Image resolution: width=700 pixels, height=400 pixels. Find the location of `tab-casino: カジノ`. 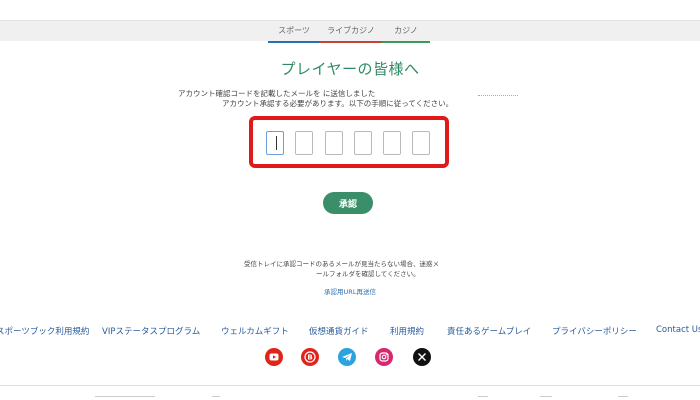

tab-casino: カジノ is located at coordinates (406, 34).